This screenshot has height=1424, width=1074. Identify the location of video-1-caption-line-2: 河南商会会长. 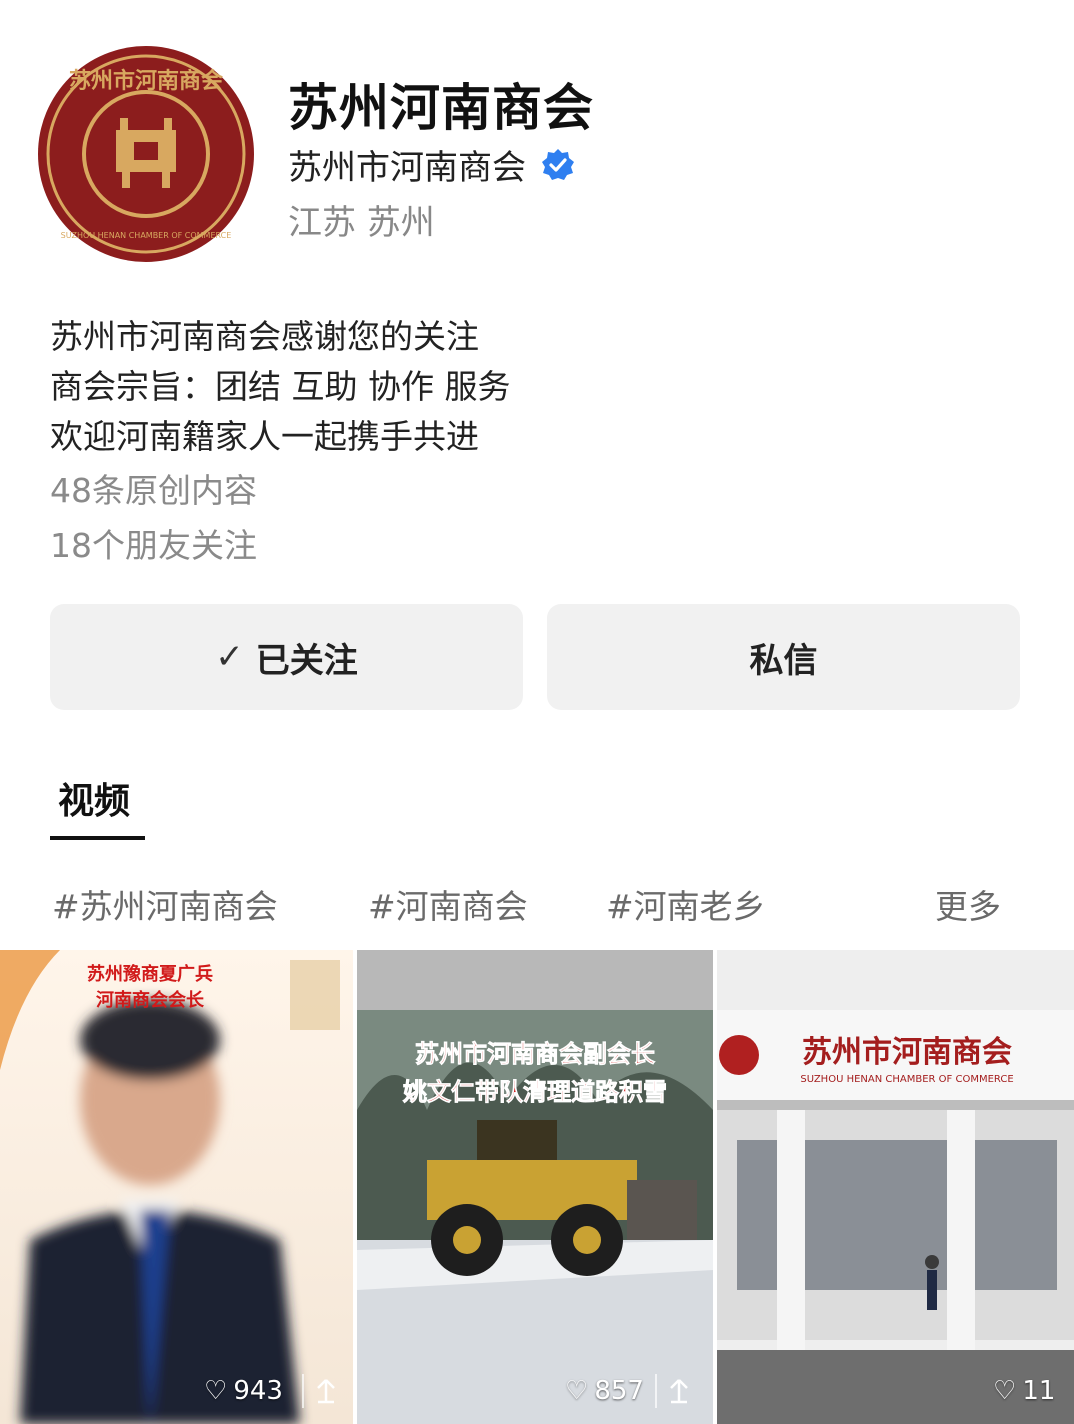
(150, 1000).